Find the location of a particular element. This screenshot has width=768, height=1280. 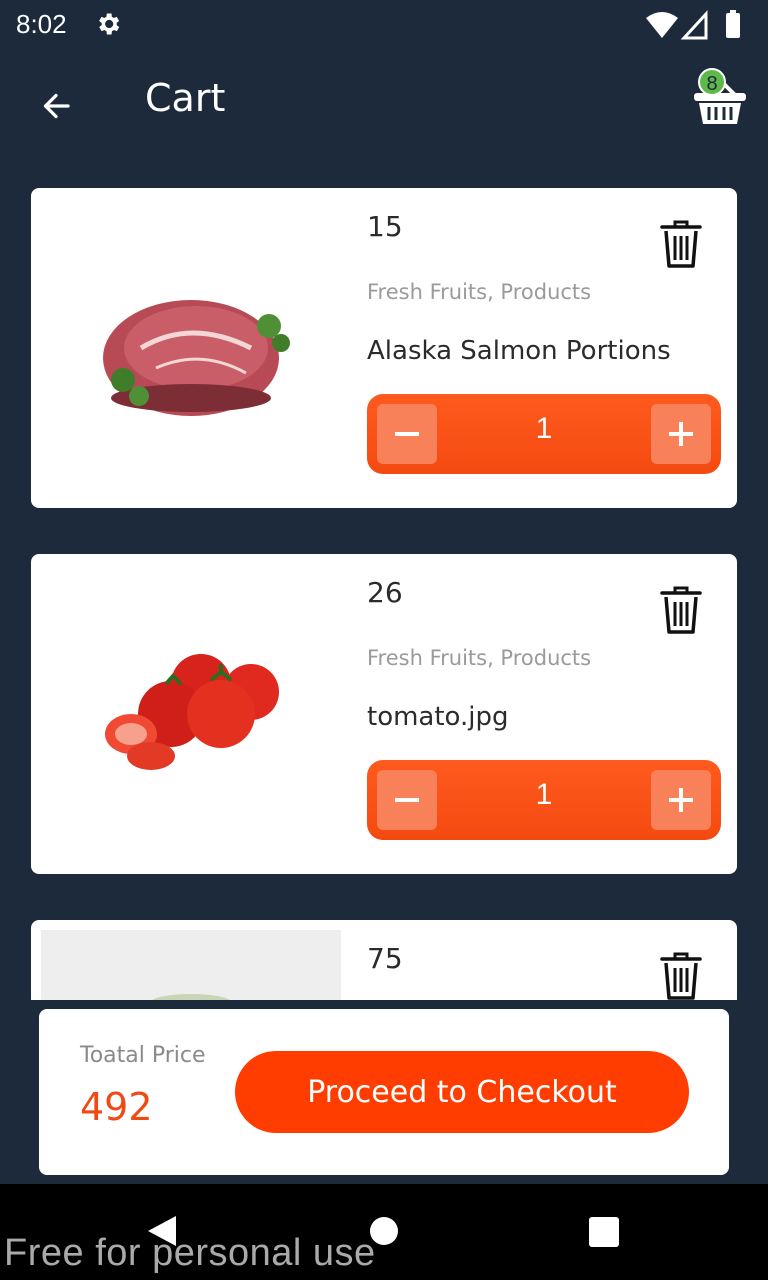

back-button is located at coordinates (56, 106).